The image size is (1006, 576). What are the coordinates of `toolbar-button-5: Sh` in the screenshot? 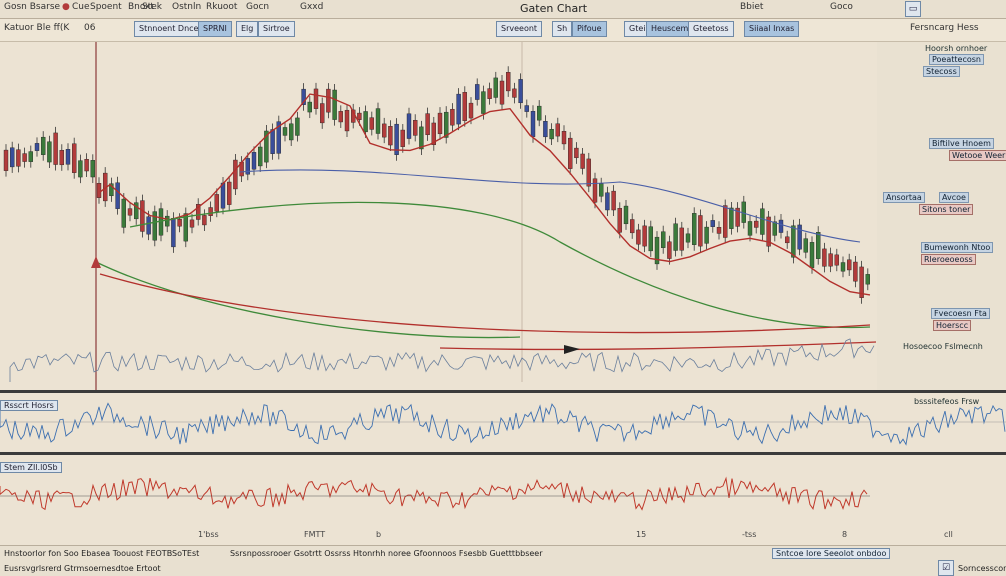 It's located at (562, 29).